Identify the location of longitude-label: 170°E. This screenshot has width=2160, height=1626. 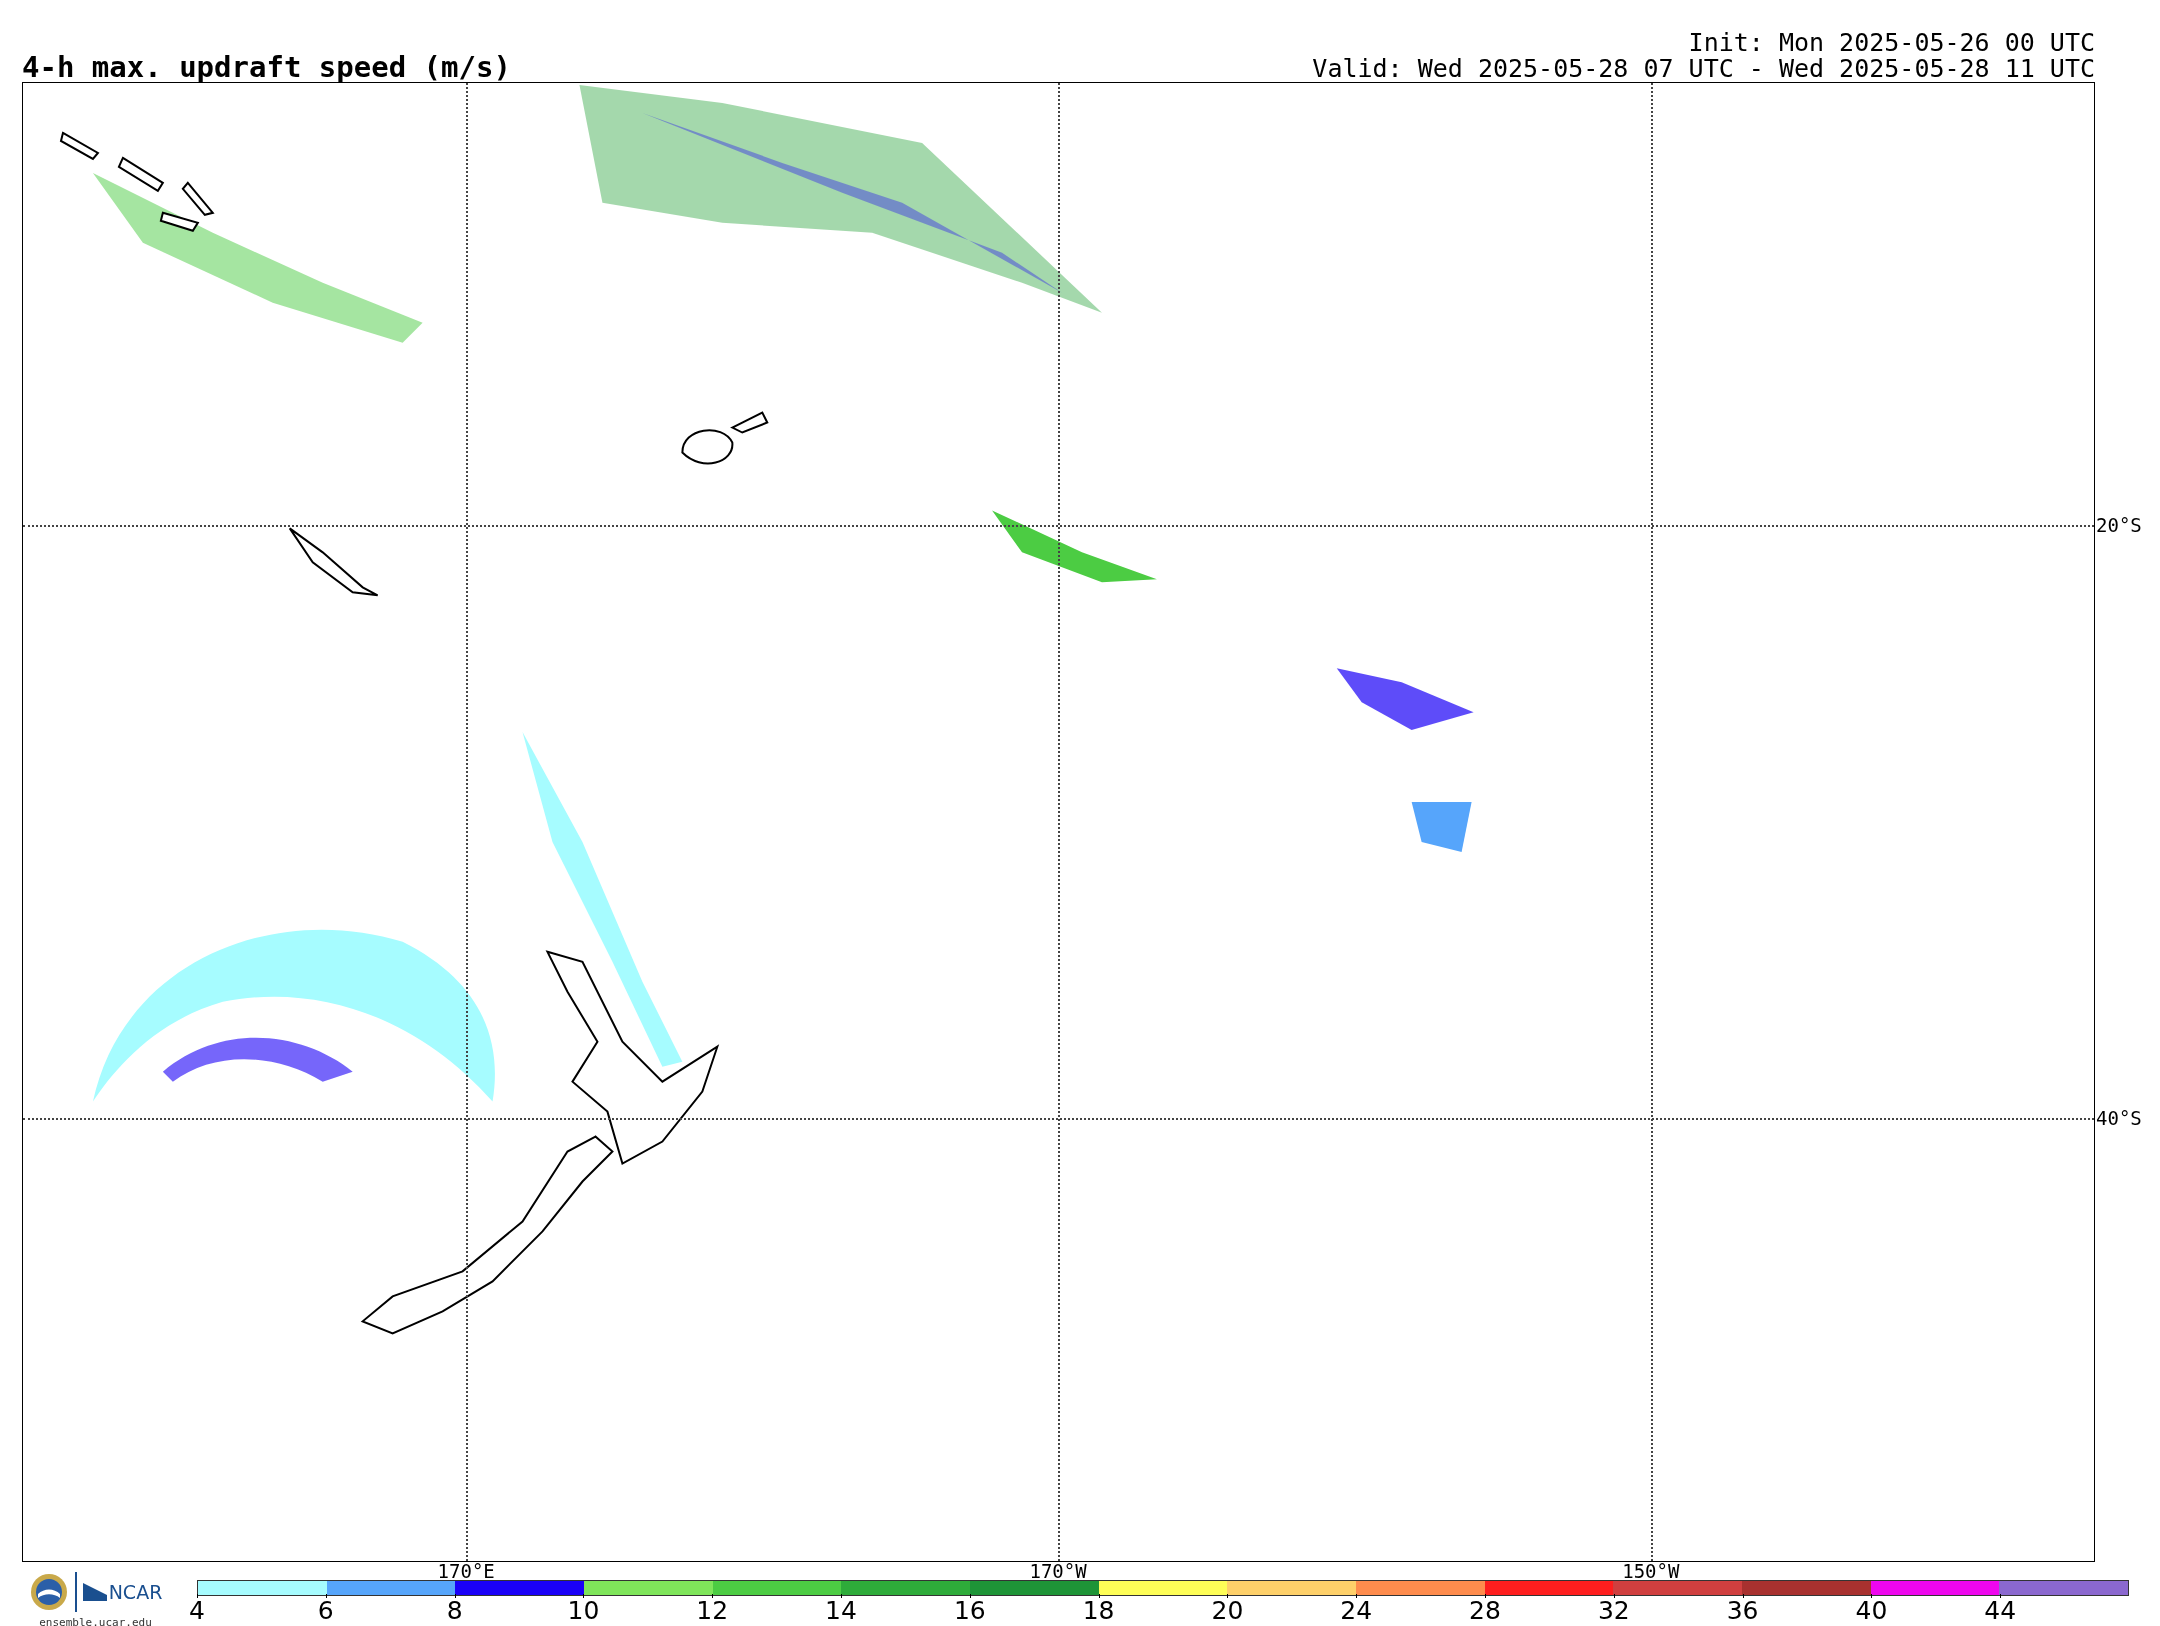
(466, 1571).